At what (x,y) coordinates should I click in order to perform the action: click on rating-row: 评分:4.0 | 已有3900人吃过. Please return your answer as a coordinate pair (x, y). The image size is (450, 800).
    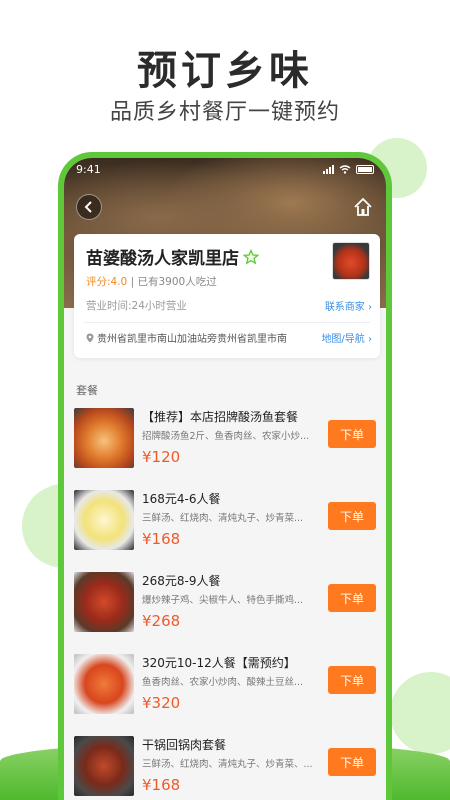
    Looking at the image, I should click on (151, 281).